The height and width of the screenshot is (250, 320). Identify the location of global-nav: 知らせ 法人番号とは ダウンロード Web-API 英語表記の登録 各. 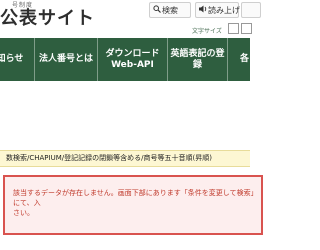
(125, 59).